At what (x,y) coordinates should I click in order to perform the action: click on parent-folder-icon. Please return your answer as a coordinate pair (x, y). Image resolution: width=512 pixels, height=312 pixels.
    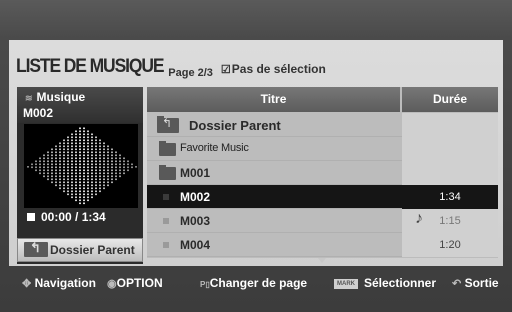
    Looking at the image, I should click on (168, 124).